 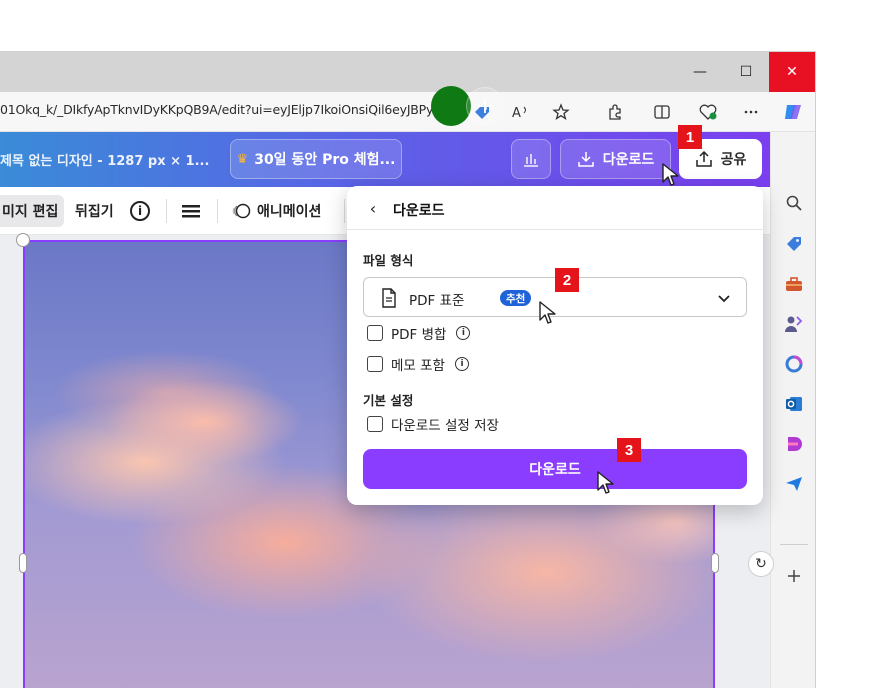 I want to click on line-style-button, so click(x=191, y=211).